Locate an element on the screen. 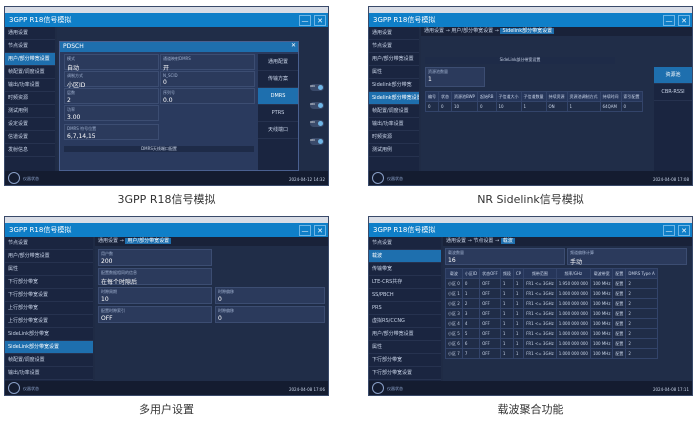 The height and width of the screenshot is (424, 698). table-cell: 5 is located at coordinates (471, 333).